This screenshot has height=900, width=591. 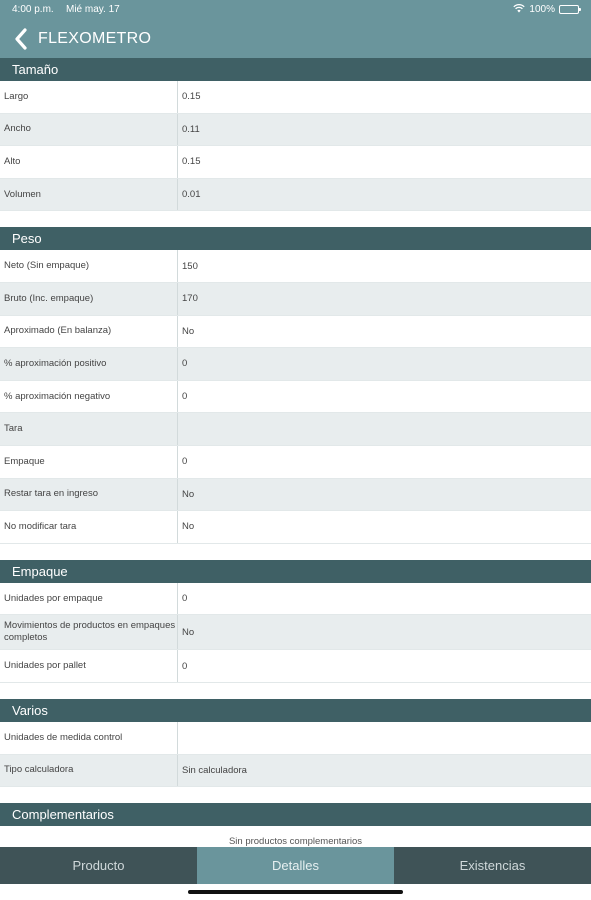 What do you see at coordinates (570, 9) in the screenshot?
I see `battery-icon` at bounding box center [570, 9].